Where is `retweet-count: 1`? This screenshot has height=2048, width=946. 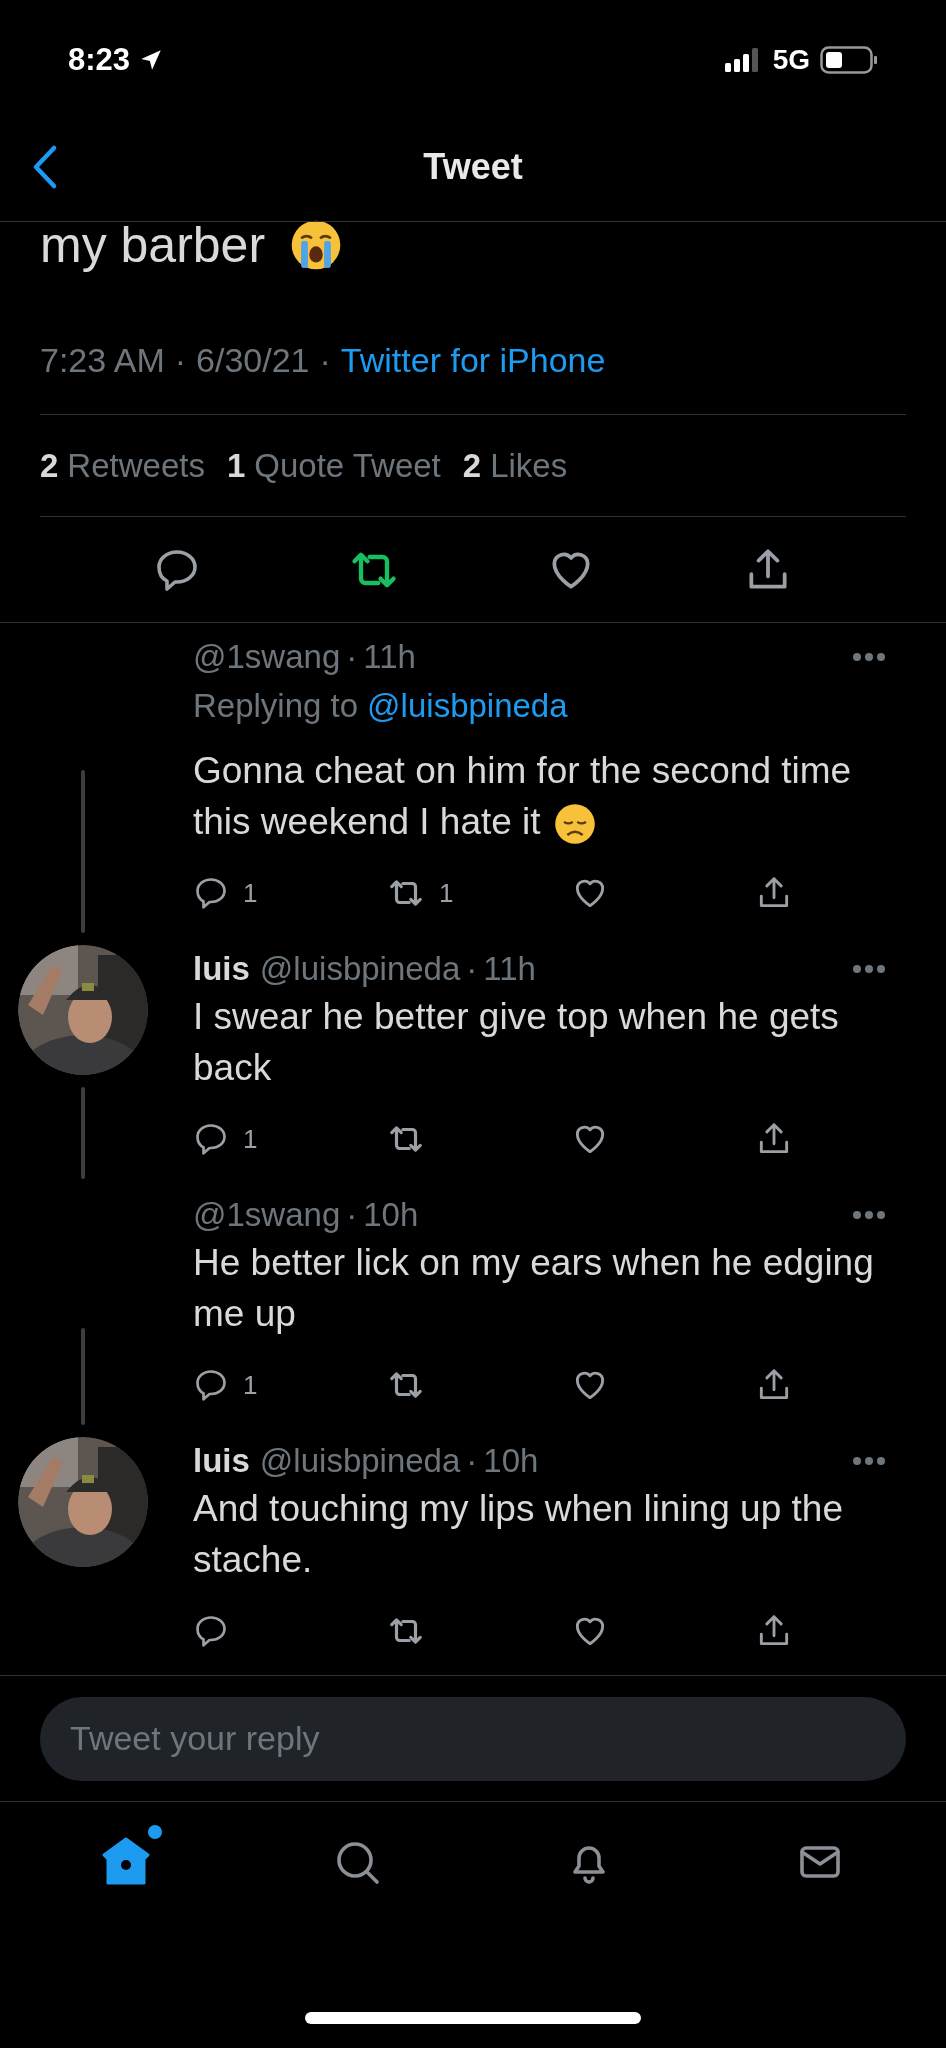
retweet-count: 1 is located at coordinates (446, 893).